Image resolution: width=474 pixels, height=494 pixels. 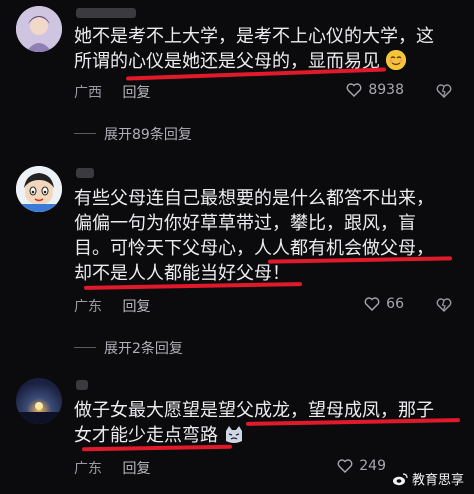 What do you see at coordinates (395, 304) in the screenshot?
I see `like-count: 66` at bounding box center [395, 304].